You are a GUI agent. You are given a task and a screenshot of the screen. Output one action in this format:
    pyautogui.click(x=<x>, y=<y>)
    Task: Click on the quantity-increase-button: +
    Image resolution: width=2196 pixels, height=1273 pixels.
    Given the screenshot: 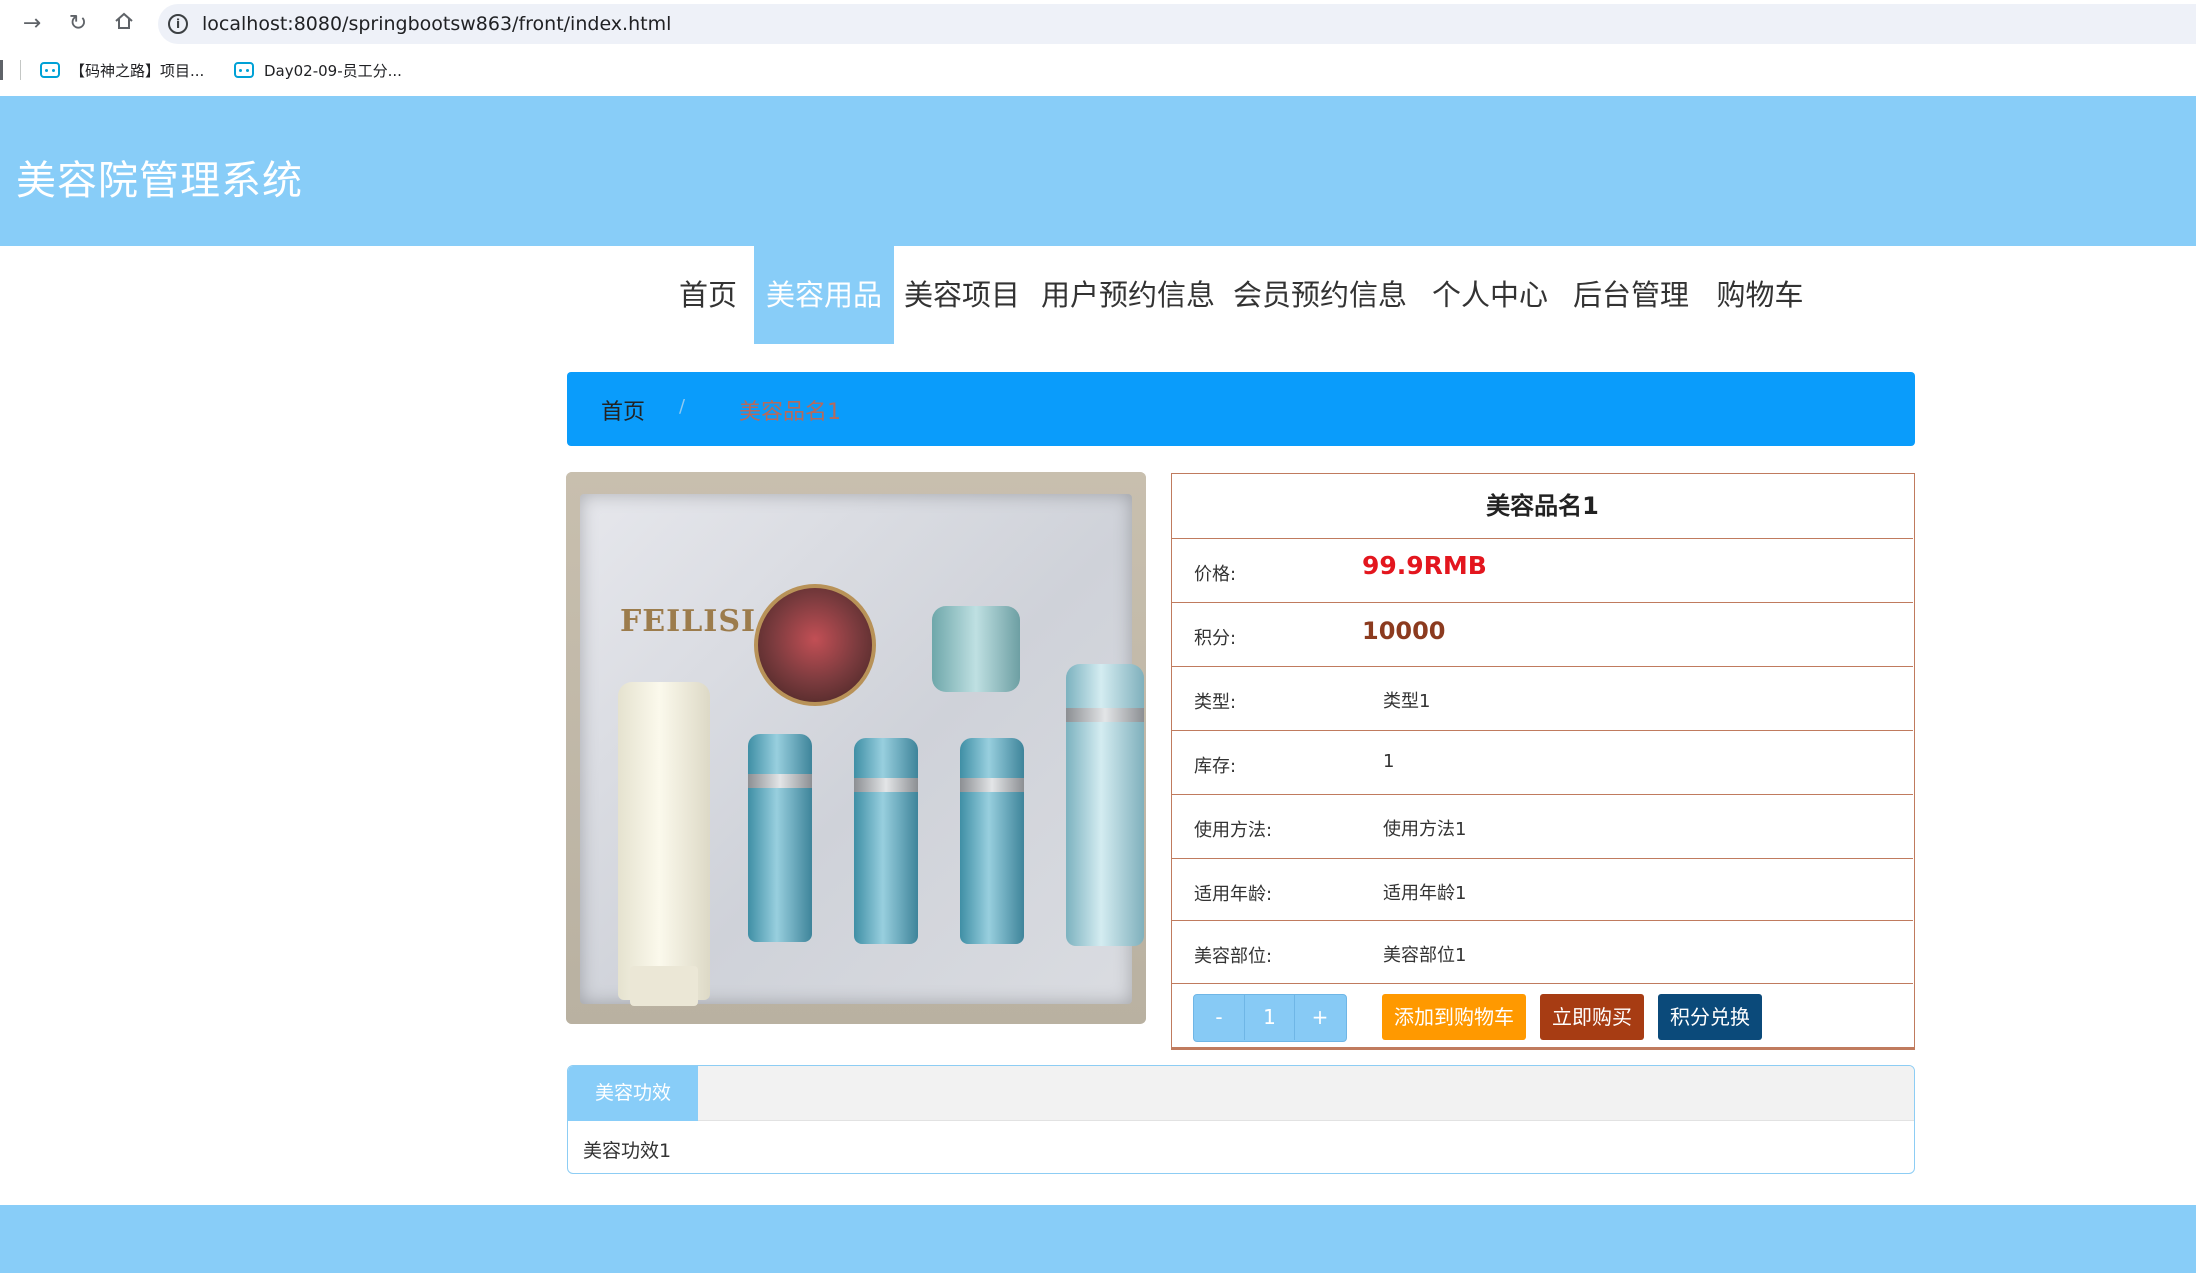 What is the action you would take?
    pyautogui.click(x=1320, y=1017)
    